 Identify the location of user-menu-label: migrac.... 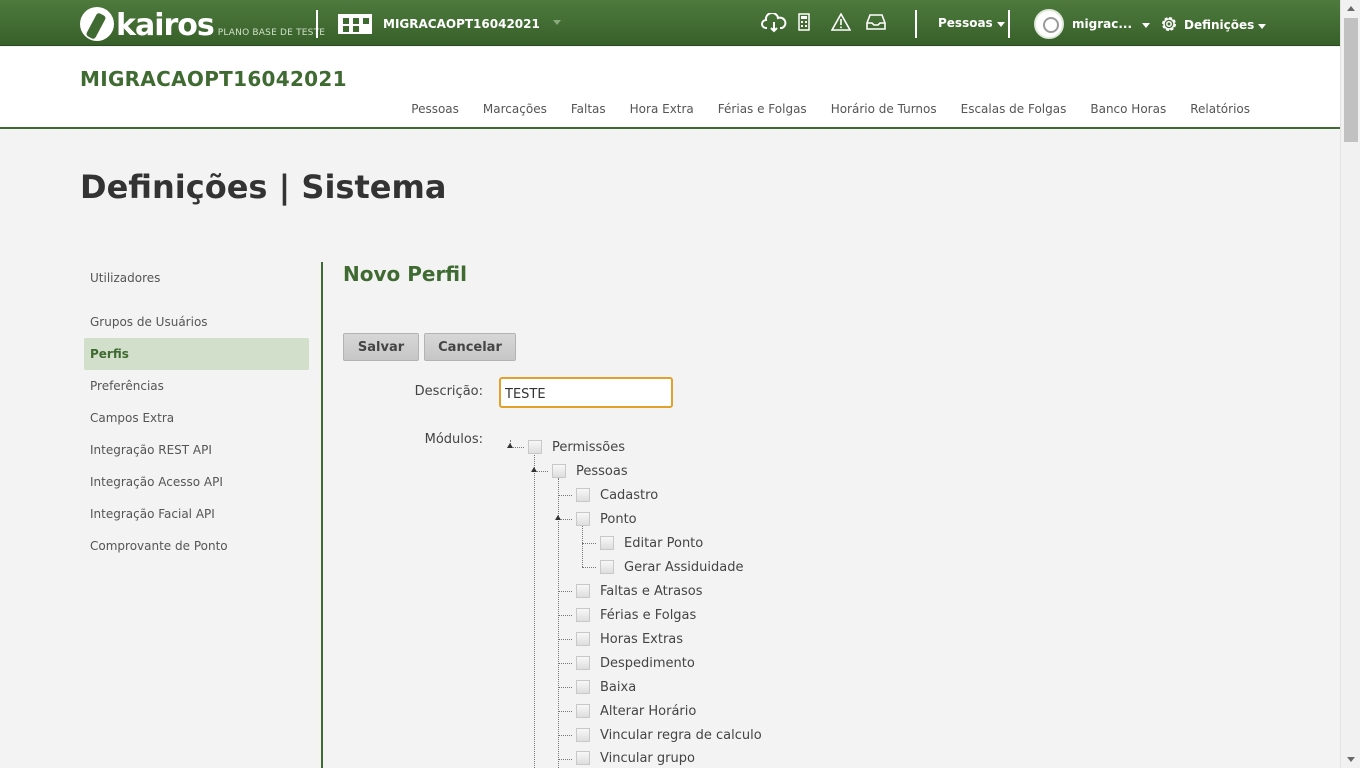
(1102, 24).